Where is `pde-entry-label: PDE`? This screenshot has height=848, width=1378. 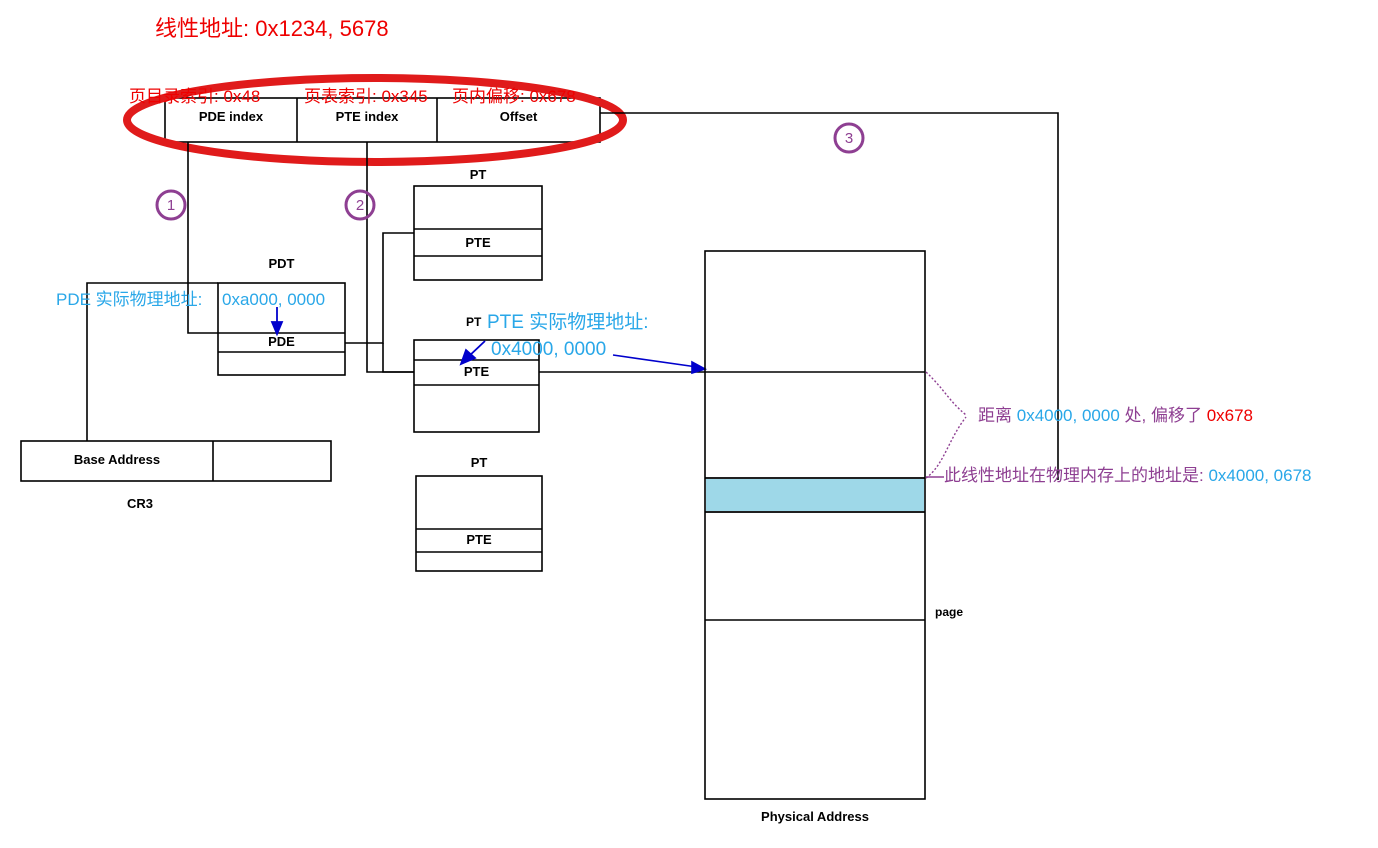
pde-entry-label: PDE is located at coordinates (281, 341).